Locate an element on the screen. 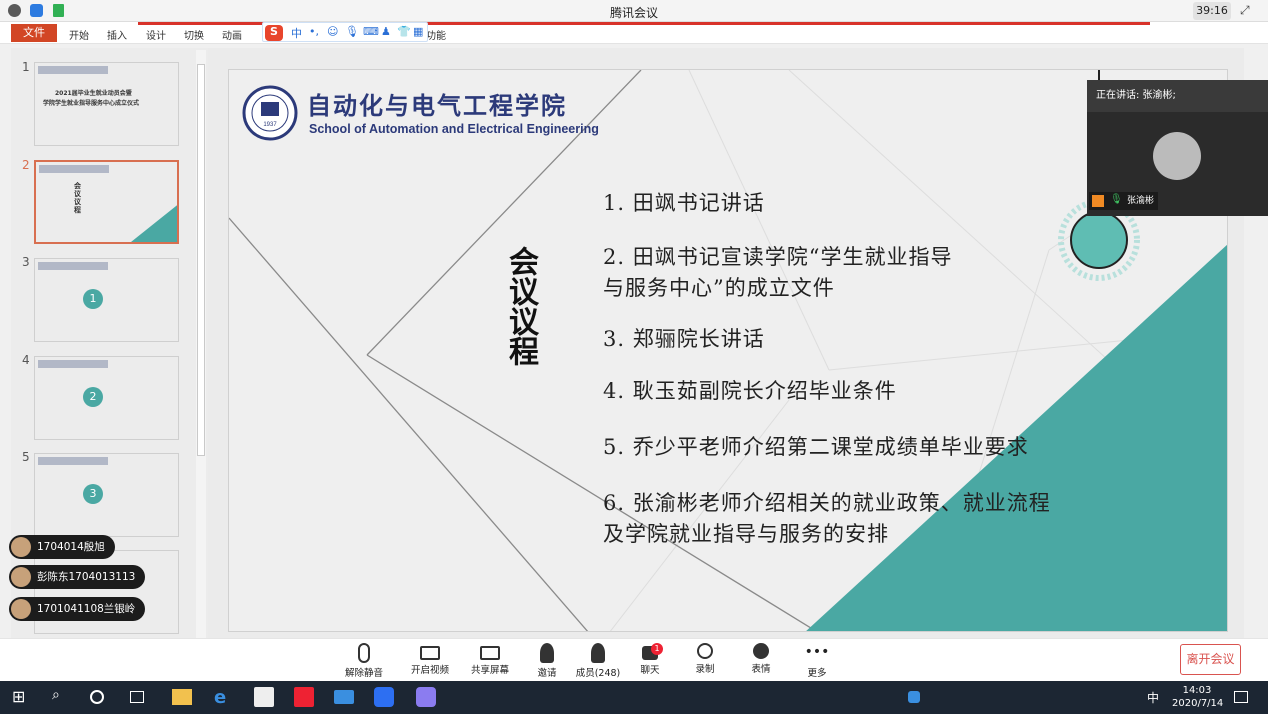  app-icon is located at coordinates (304, 697).